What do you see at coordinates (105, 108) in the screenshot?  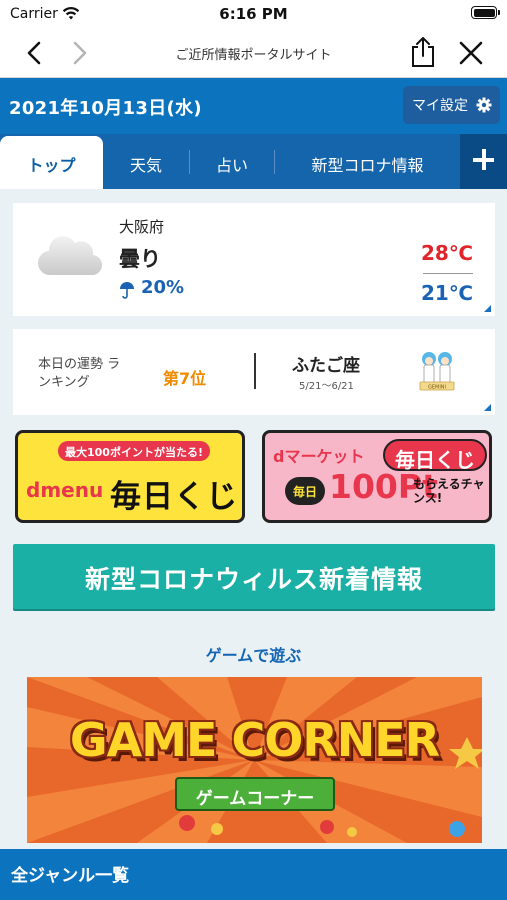 I see `current-date: 2021年10月13日(水)` at bounding box center [105, 108].